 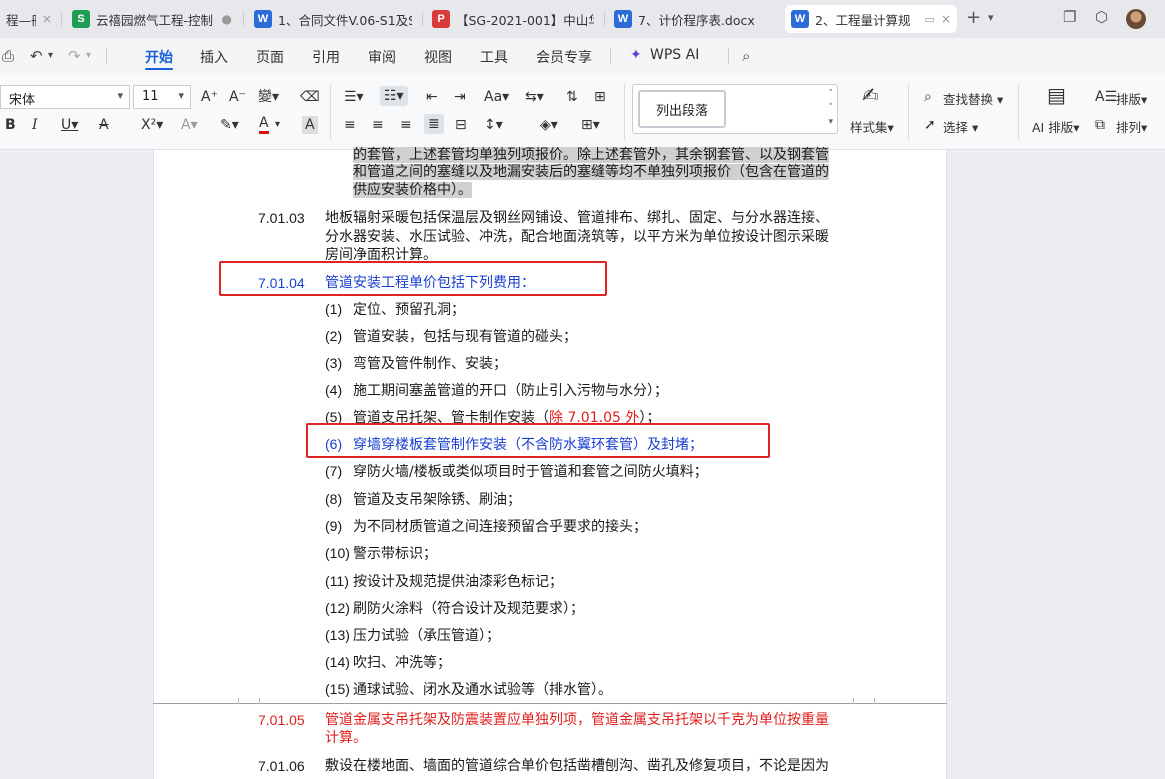 I want to click on text-direction-icon: ⇆▾, so click(x=534, y=97).